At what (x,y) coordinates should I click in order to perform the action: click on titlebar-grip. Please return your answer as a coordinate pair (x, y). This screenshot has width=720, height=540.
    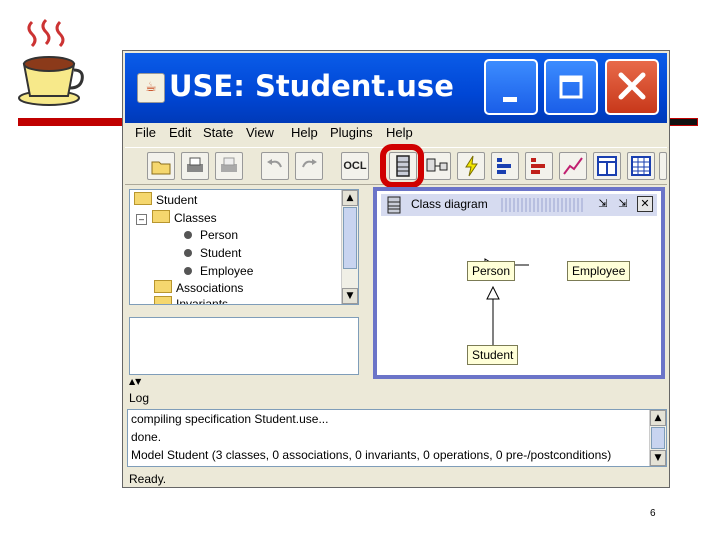
    Looking at the image, I should click on (543, 205).